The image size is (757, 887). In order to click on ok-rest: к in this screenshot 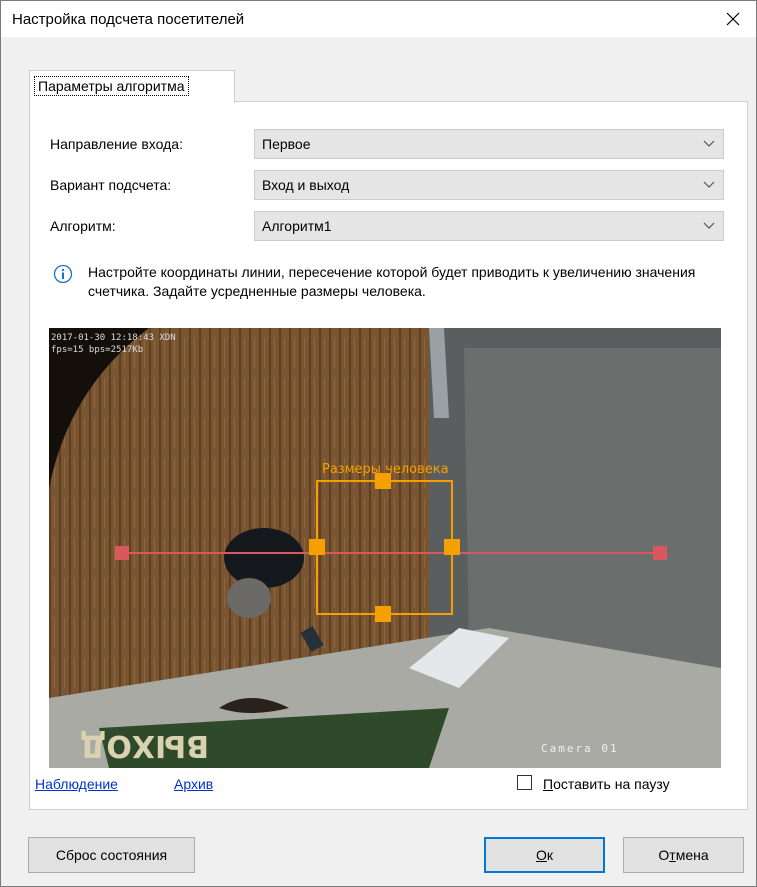, I will do `click(549, 855)`.